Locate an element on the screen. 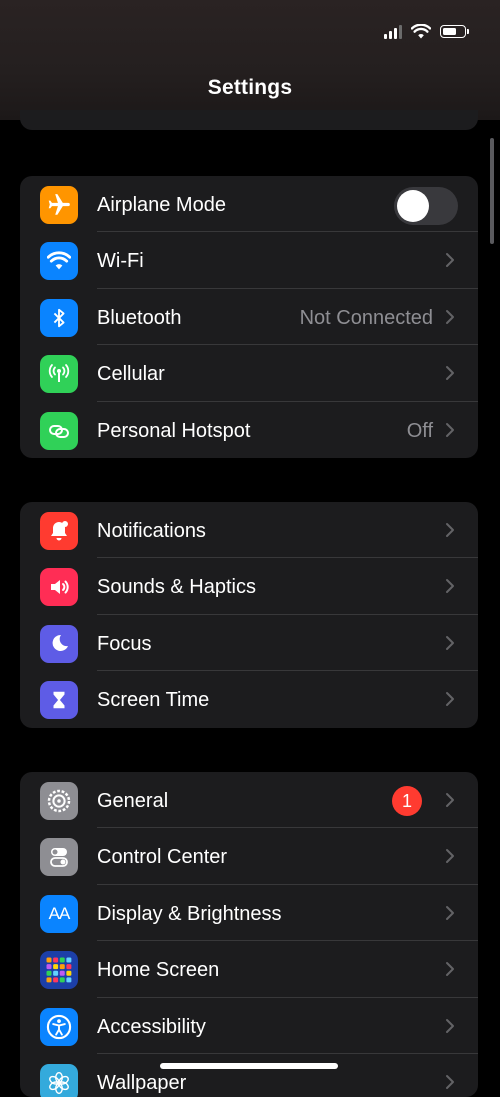 The width and height of the screenshot is (500, 1097). settings-row-display-and-brightness: AA Display & Brightness is located at coordinates (249, 913).